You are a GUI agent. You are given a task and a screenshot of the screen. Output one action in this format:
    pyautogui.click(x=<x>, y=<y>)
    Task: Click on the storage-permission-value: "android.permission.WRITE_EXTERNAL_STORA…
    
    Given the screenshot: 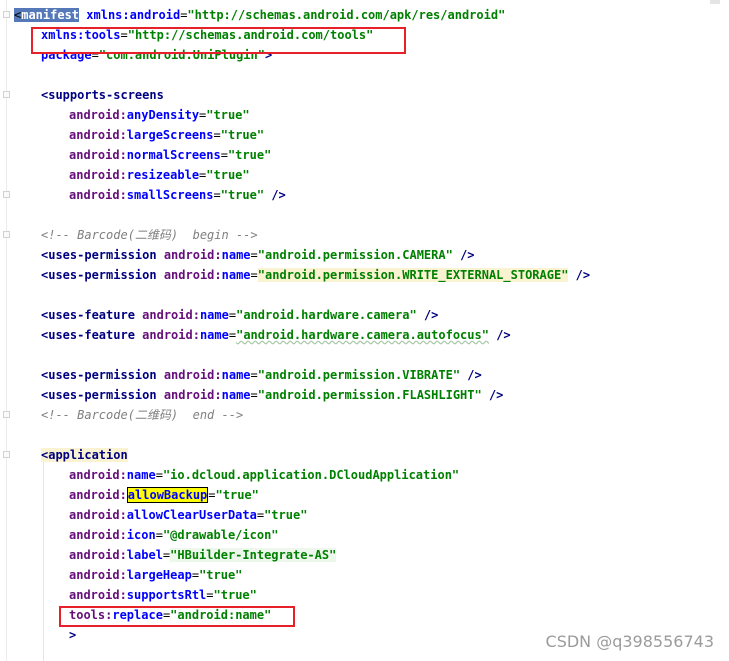 What is the action you would take?
    pyautogui.click(x=413, y=275)
    